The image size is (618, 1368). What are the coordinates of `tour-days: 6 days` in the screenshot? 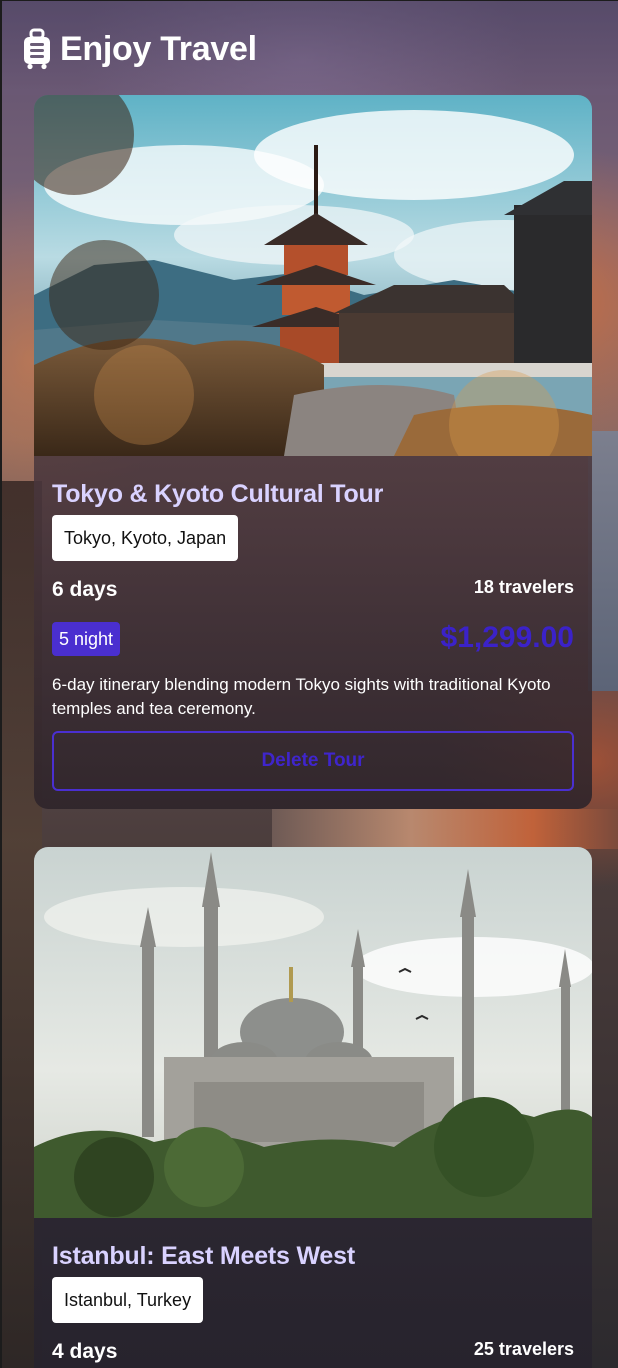 It's located at (85, 589).